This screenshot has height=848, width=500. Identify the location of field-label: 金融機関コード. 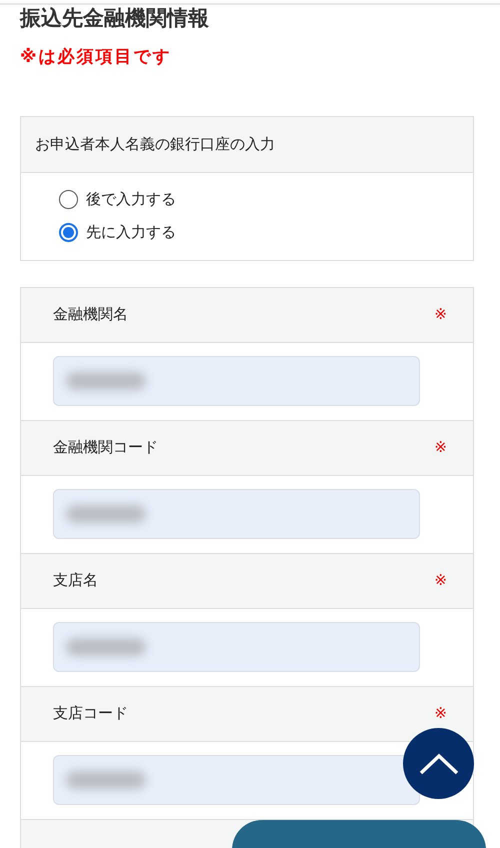
(105, 447).